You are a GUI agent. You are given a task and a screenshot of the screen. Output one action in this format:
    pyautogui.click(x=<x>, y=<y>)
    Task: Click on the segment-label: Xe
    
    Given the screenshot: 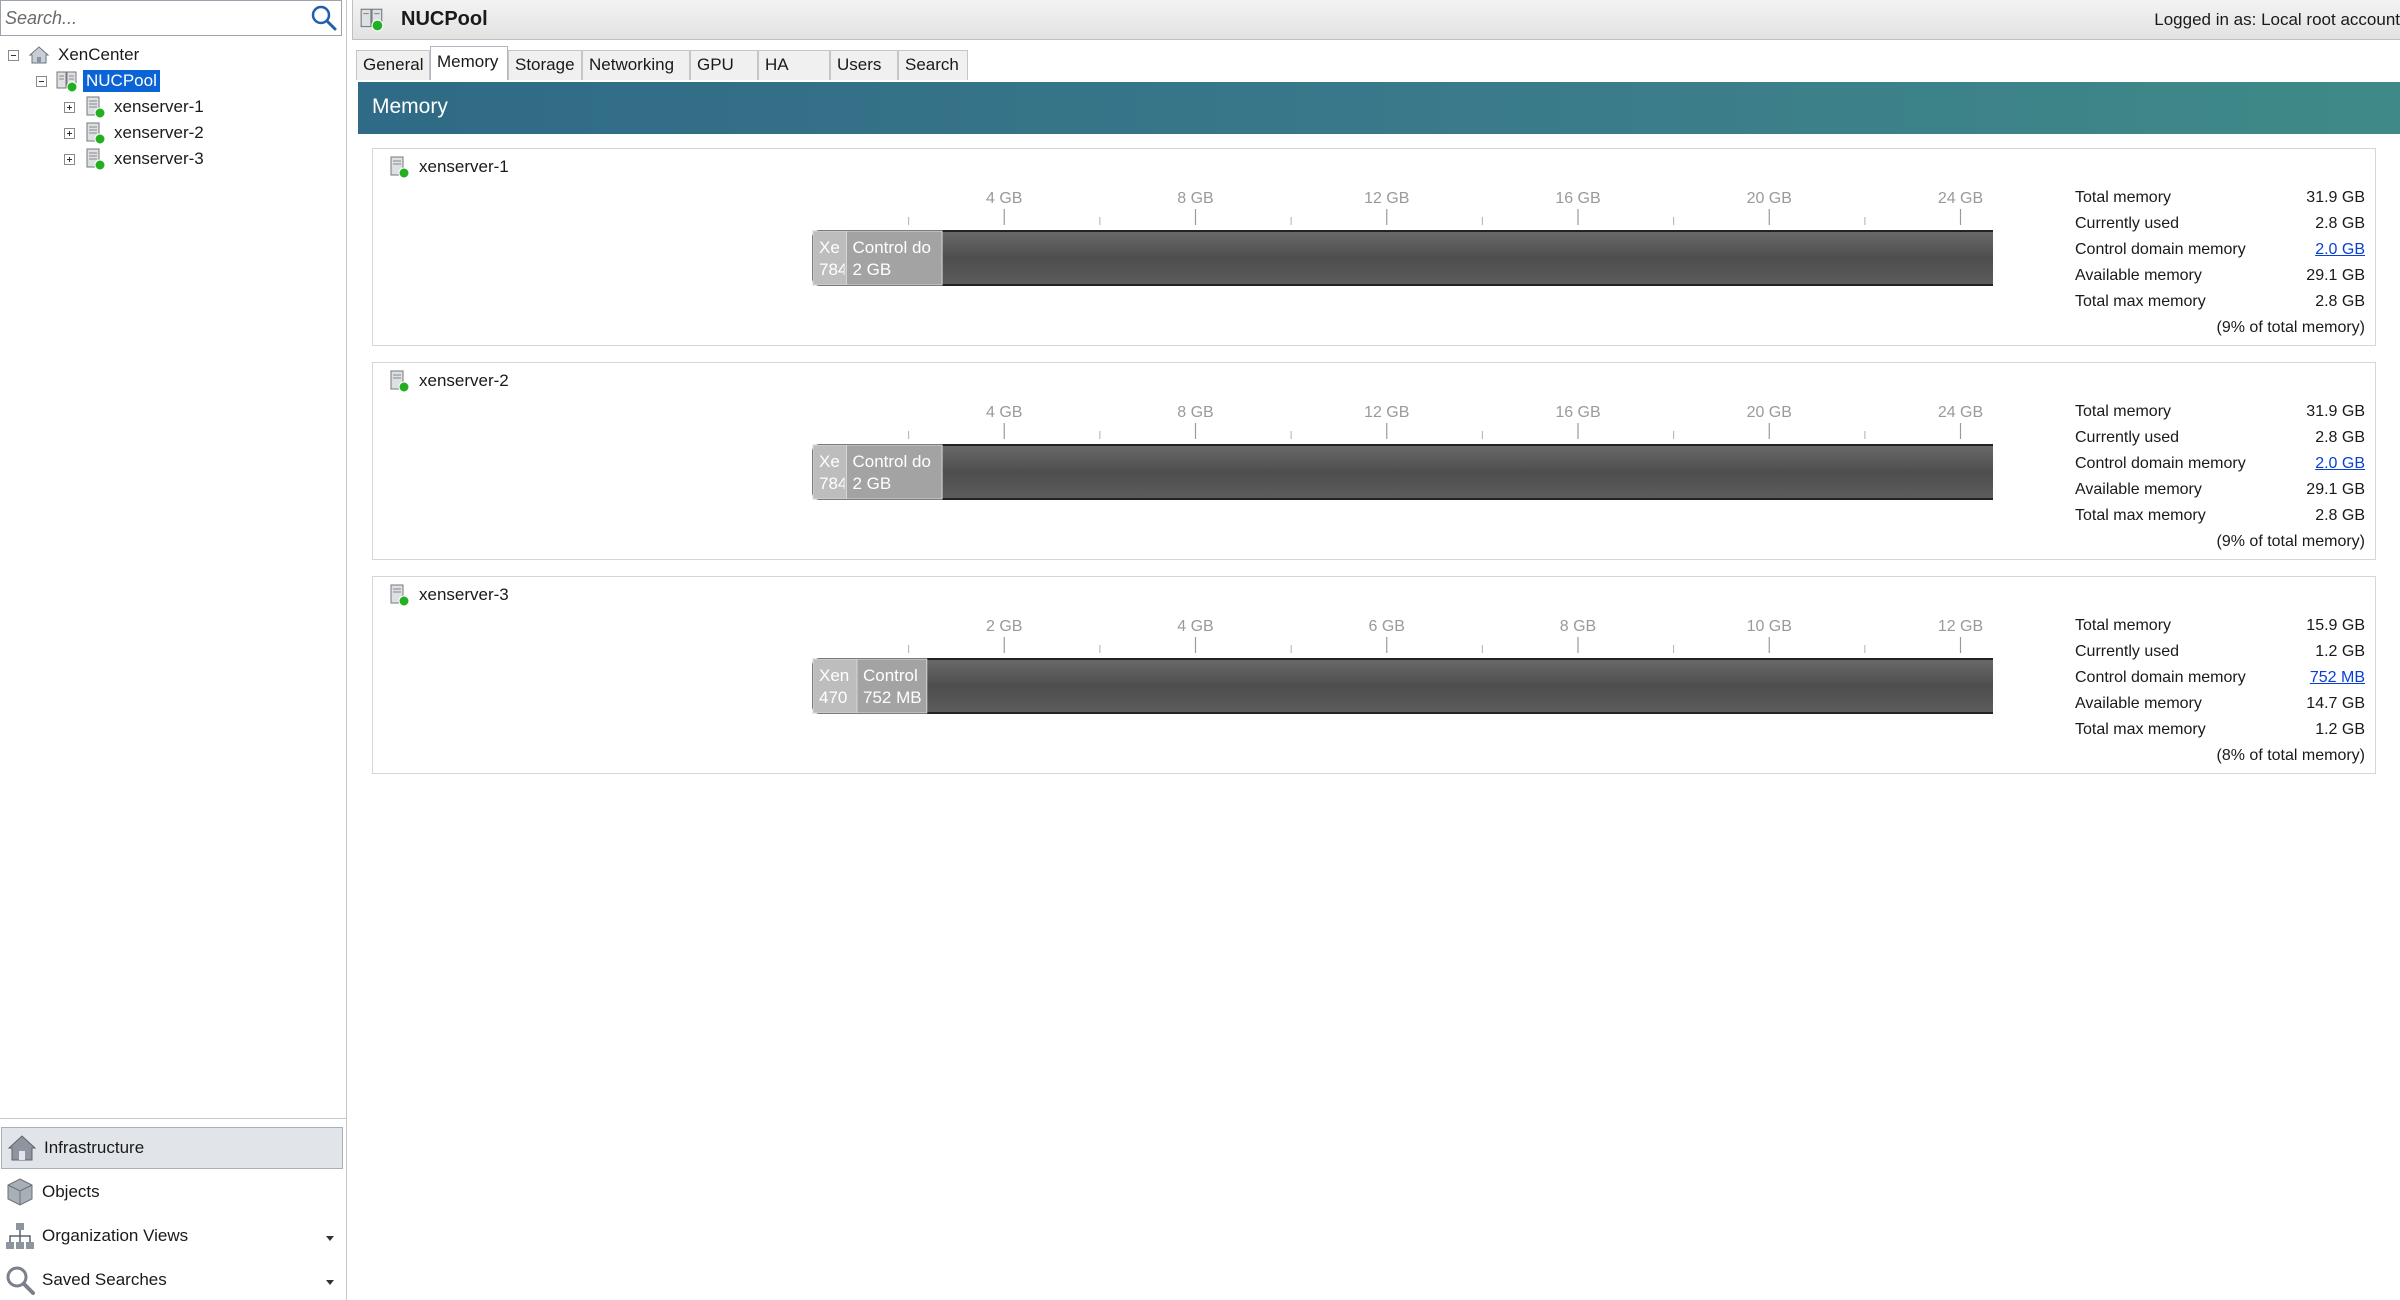 What is the action you would take?
    pyautogui.click(x=829, y=247)
    